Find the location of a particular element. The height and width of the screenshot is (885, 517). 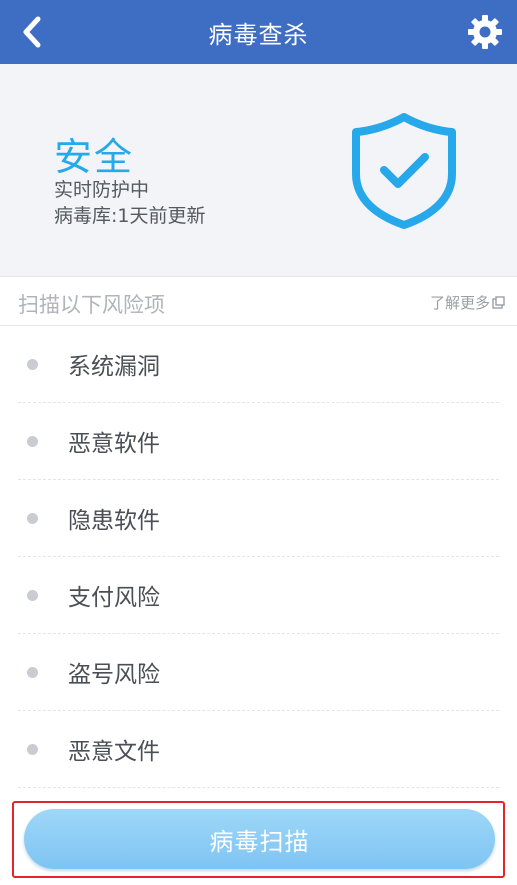

list-item: 恶意软件 is located at coordinates (258, 441).